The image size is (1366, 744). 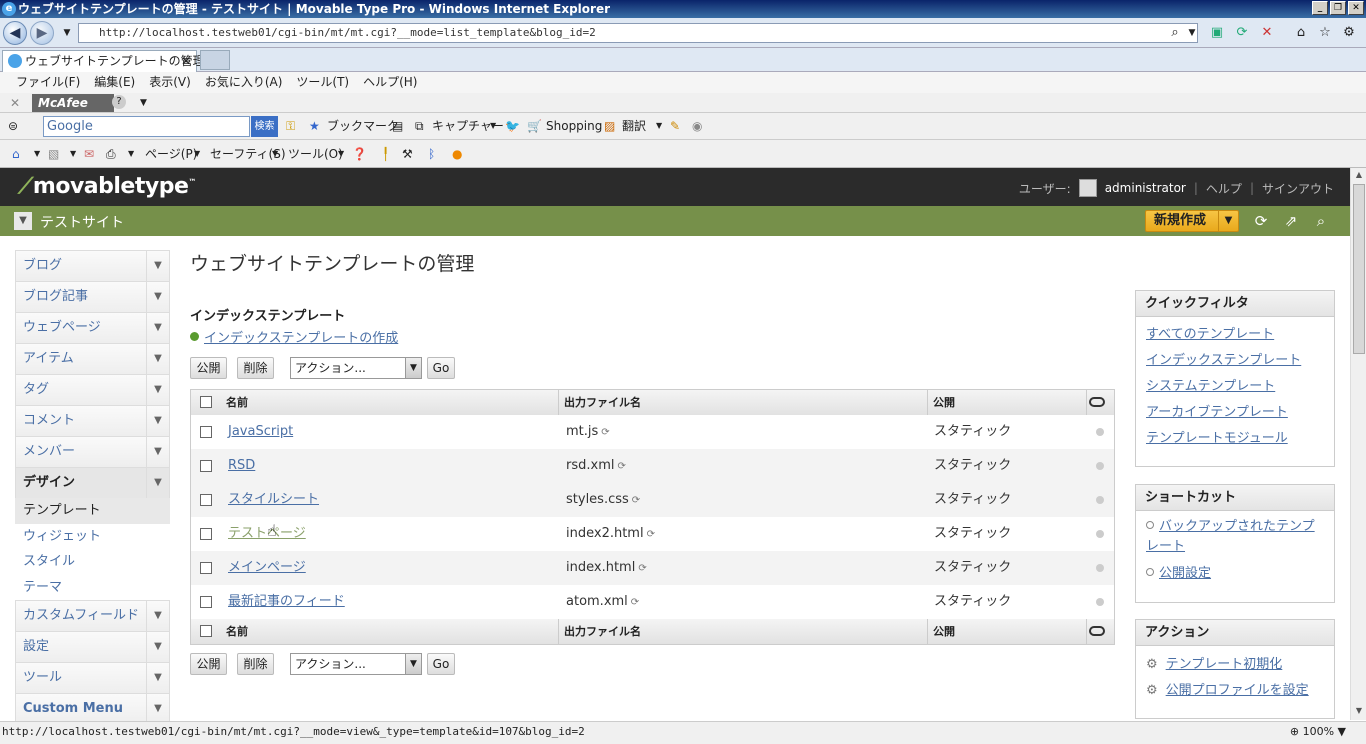 What do you see at coordinates (1359, 712) in the screenshot?
I see `scroll-down-icon: ▼` at bounding box center [1359, 712].